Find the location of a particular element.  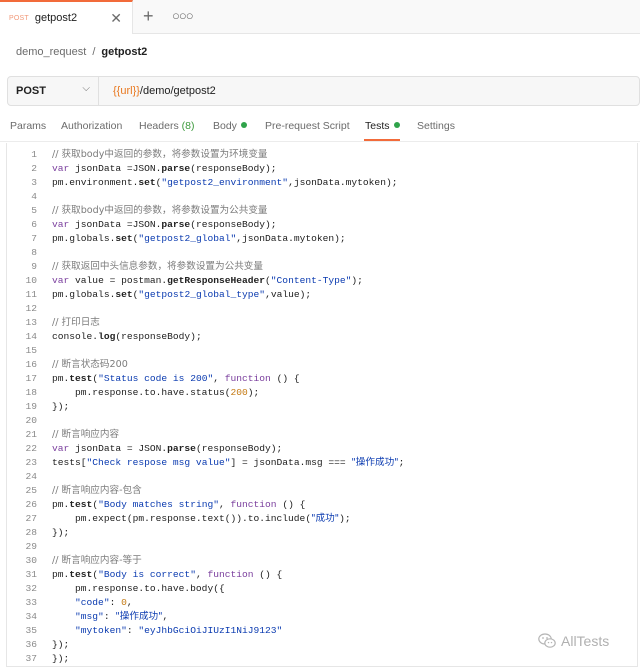

tab-label: Authorization is located at coordinates (92, 126).